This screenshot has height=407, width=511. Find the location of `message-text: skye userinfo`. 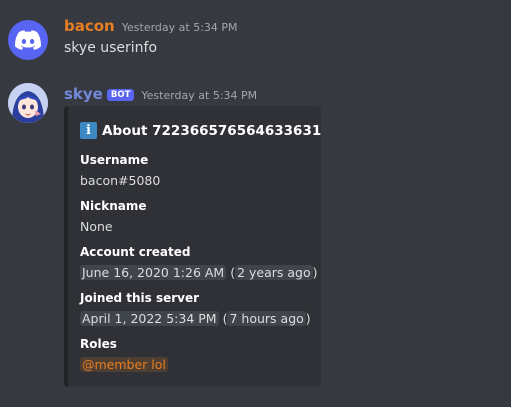

message-text: skye userinfo is located at coordinates (111, 48).